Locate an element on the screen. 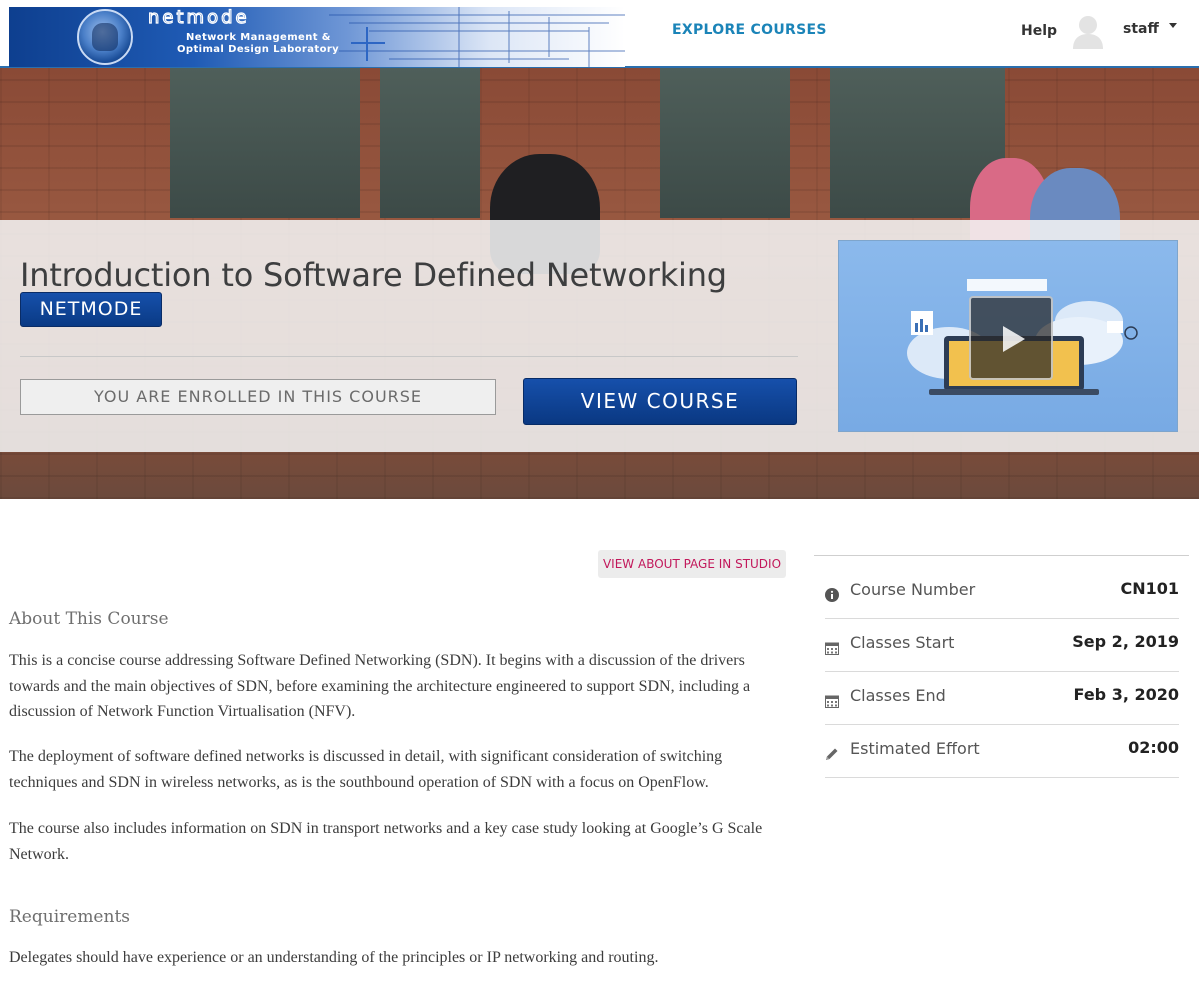  course-video-thumbnail is located at coordinates (1008, 336).